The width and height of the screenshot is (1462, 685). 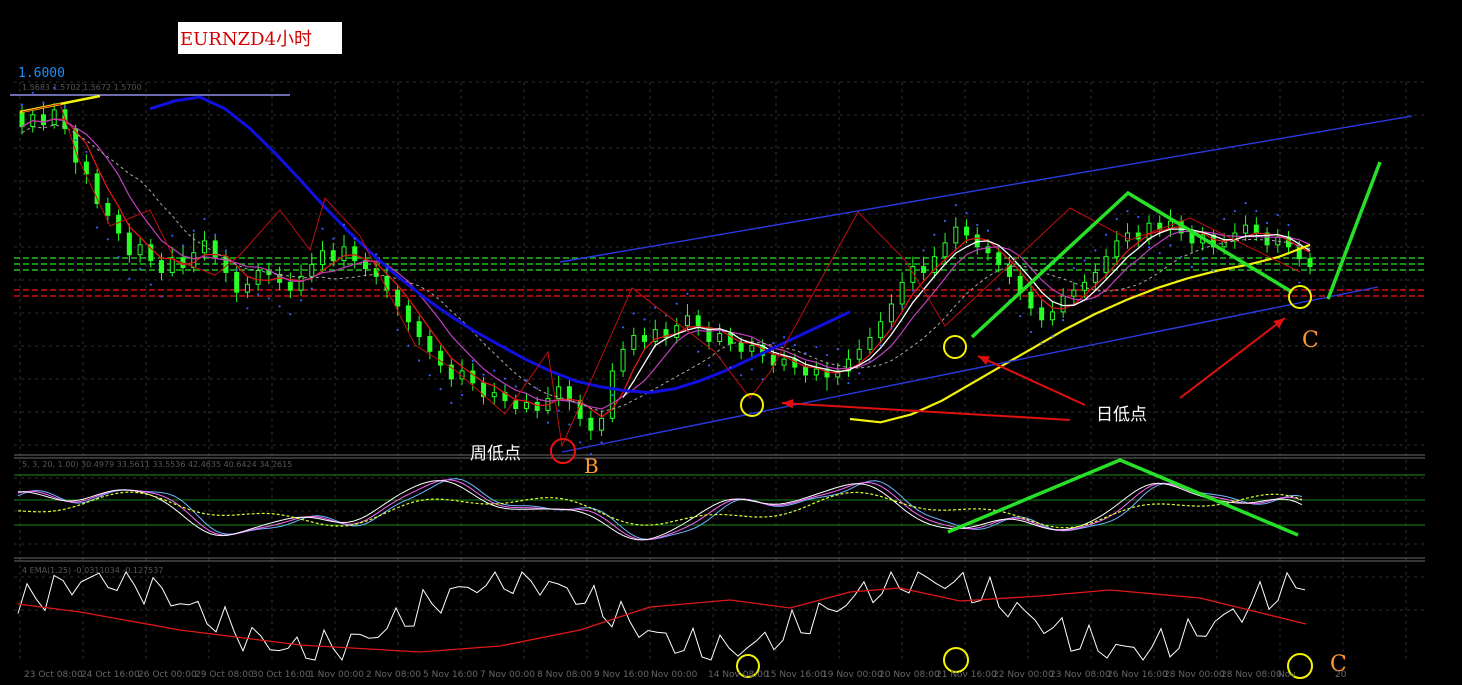 I want to click on x-axis-label: 20, so click(x=1341, y=675).